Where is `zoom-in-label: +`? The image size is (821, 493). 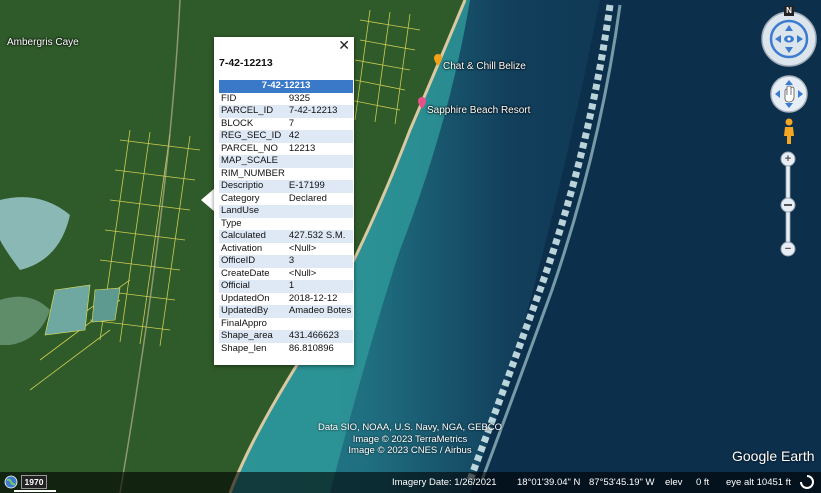 zoom-in-label: + is located at coordinates (788, 159).